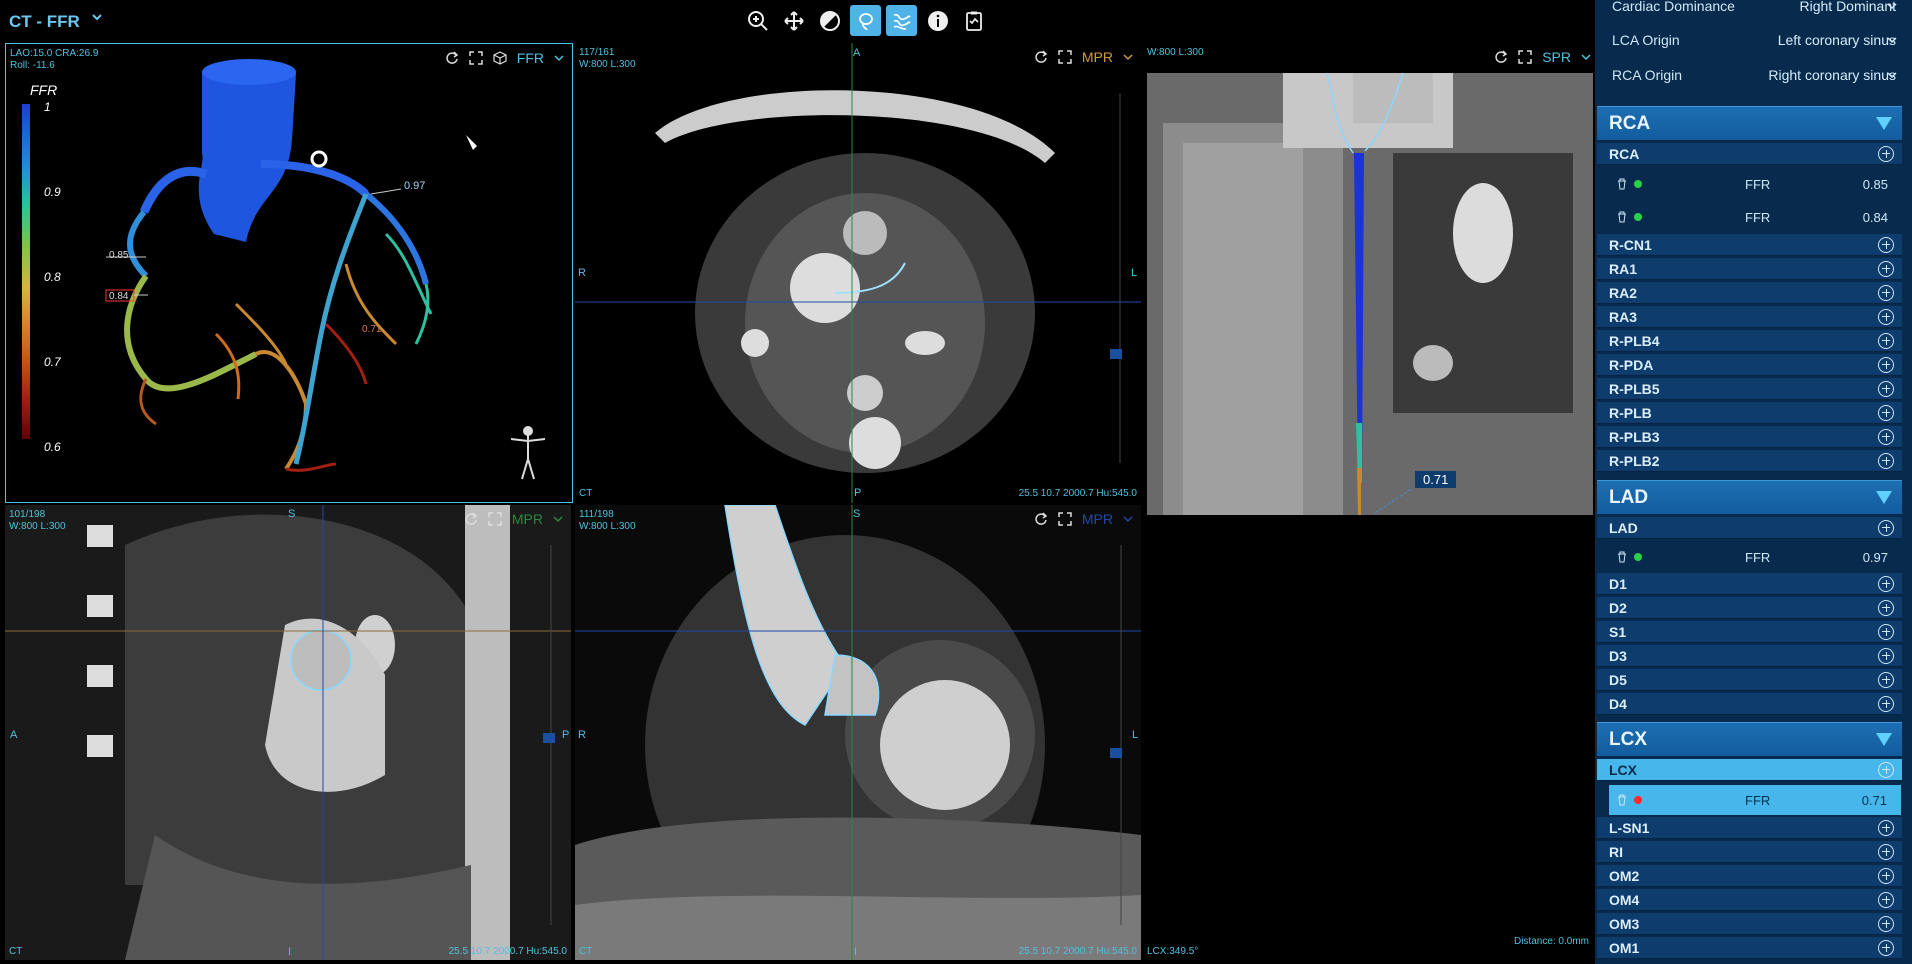 This screenshot has width=1912, height=964. Describe the element at coordinates (1749, 900) in the screenshot. I see `vessel-item: OM4` at that location.